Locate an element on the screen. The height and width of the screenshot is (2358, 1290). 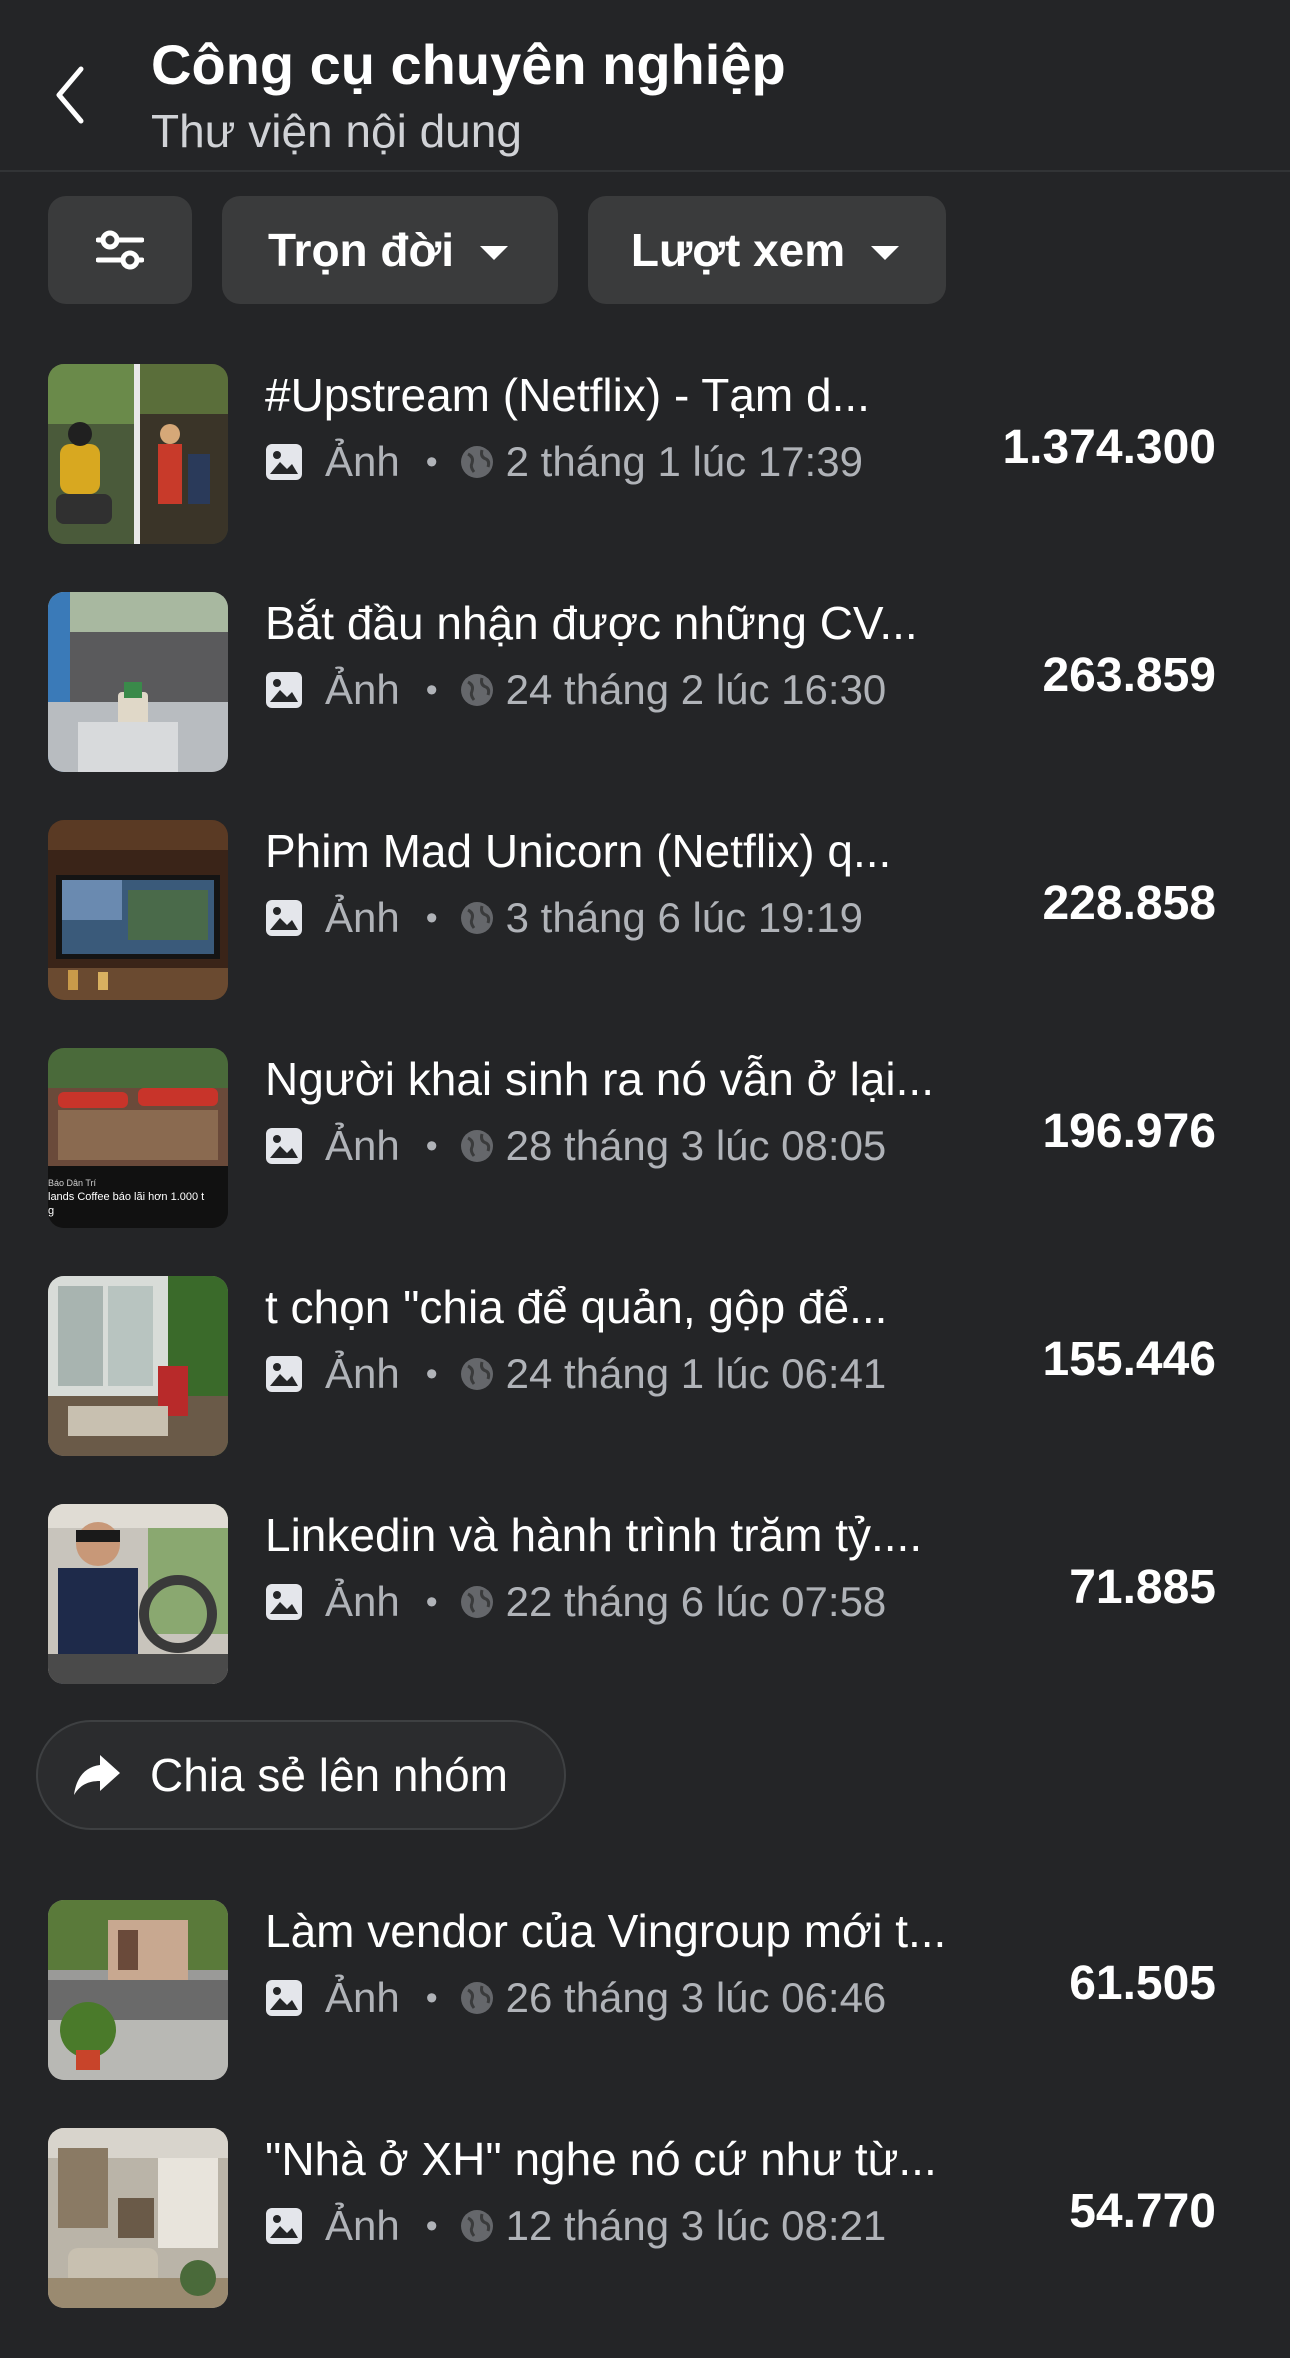
post-date: 2 tháng 1 lúc 17:39 is located at coordinates (684, 461).